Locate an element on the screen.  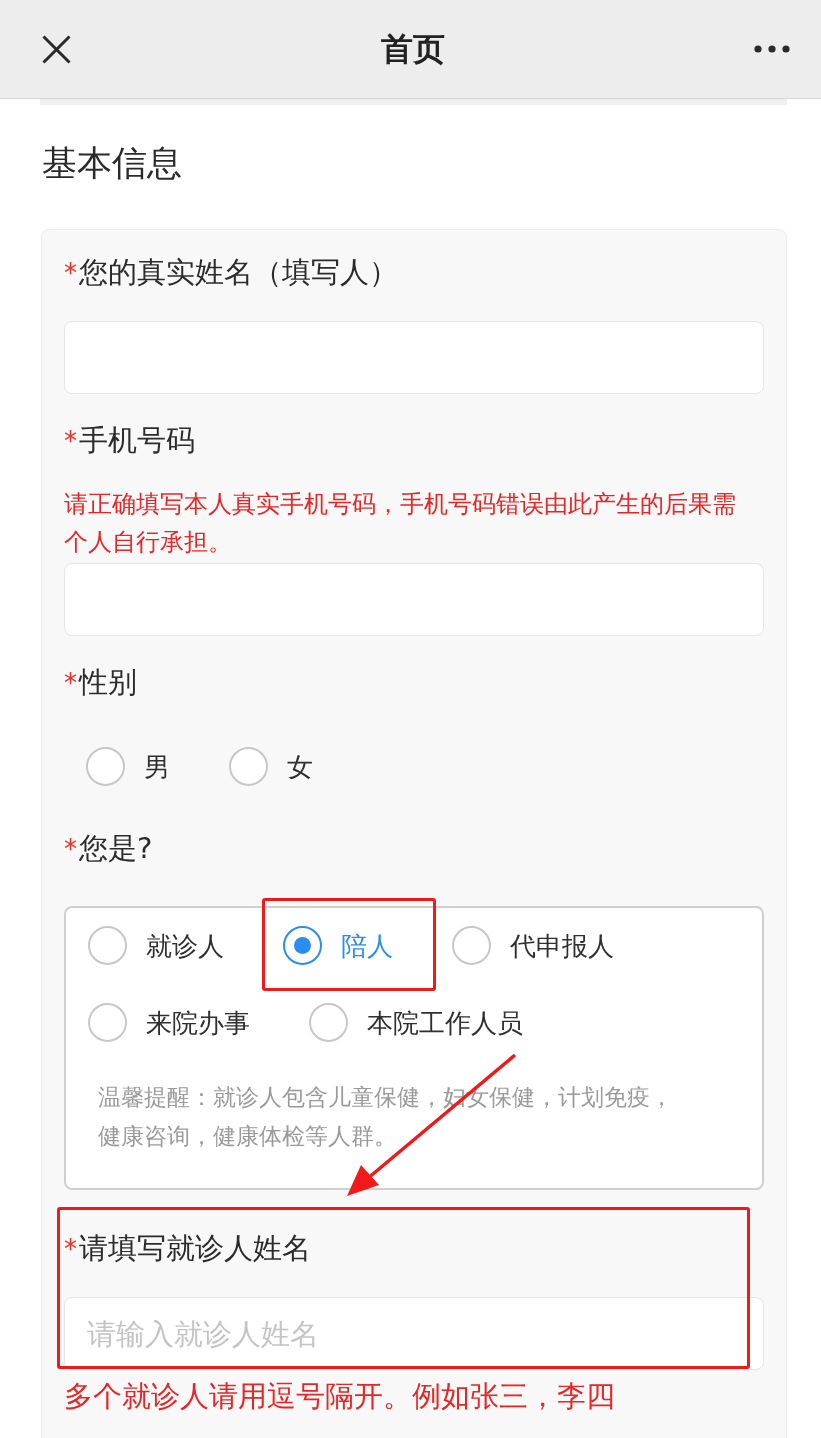
option-label: 本院工作人员 is located at coordinates (445, 1023).